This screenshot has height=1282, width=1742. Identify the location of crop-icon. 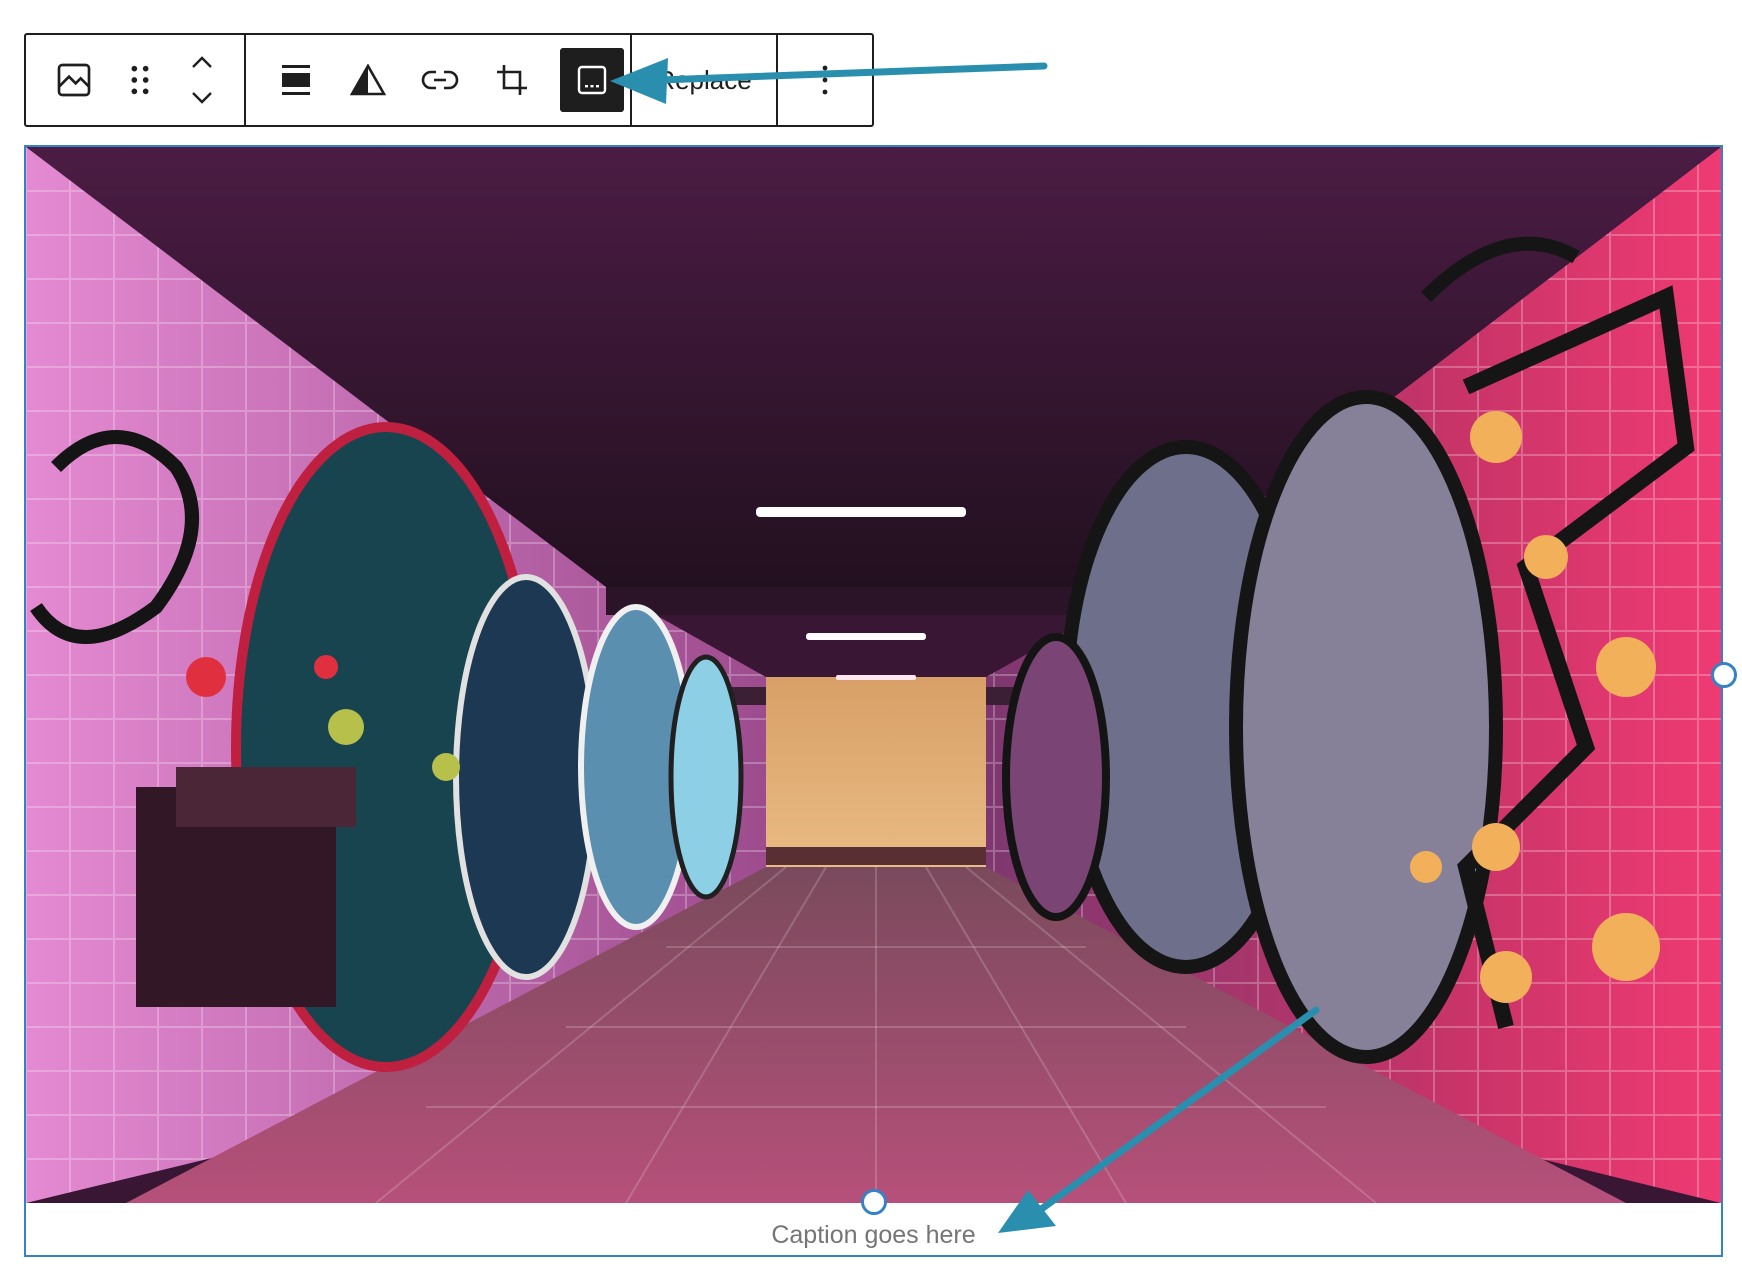
(512, 80).